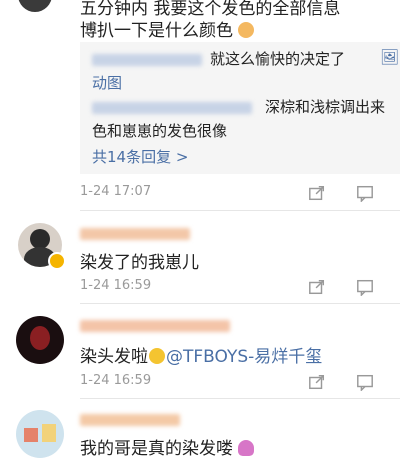  I want to click on comment-text: 我的哥是真的染发喽, so click(167, 446).